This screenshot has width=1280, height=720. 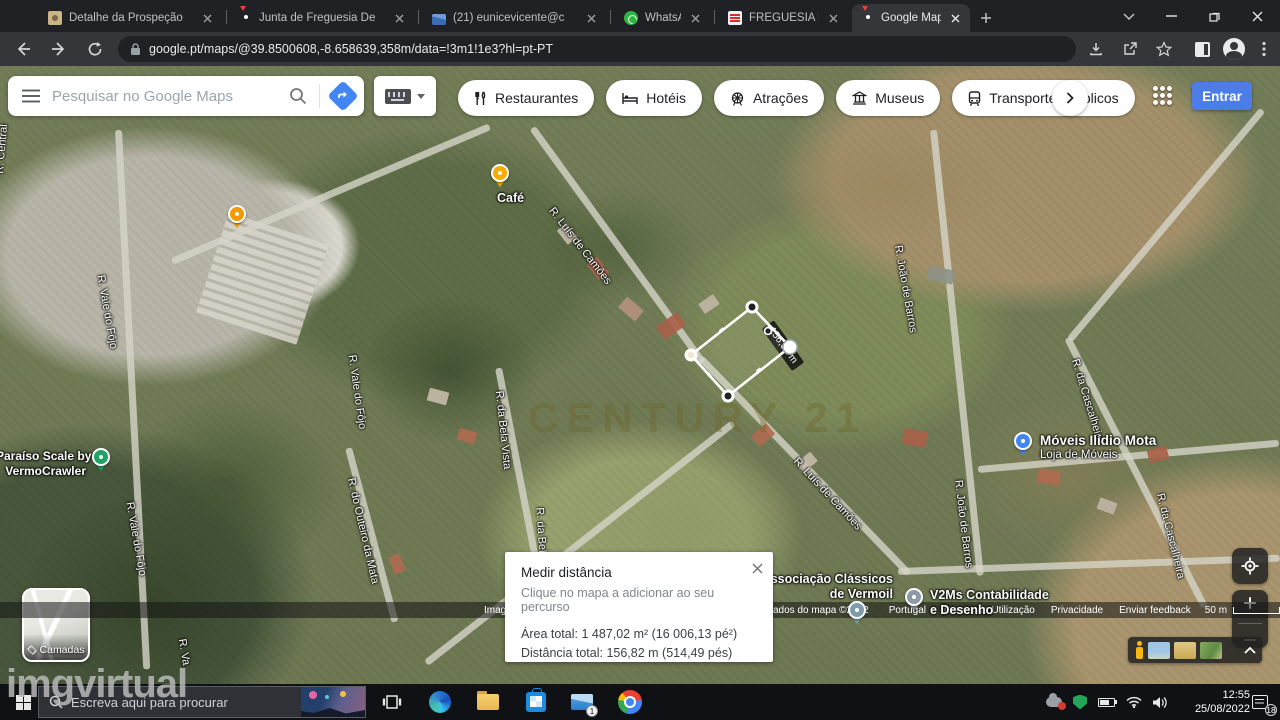 What do you see at coordinates (783, 18) in the screenshot?
I see `tab-freguesia-vermoil: FREGUESIA DE VERMO` at bounding box center [783, 18].